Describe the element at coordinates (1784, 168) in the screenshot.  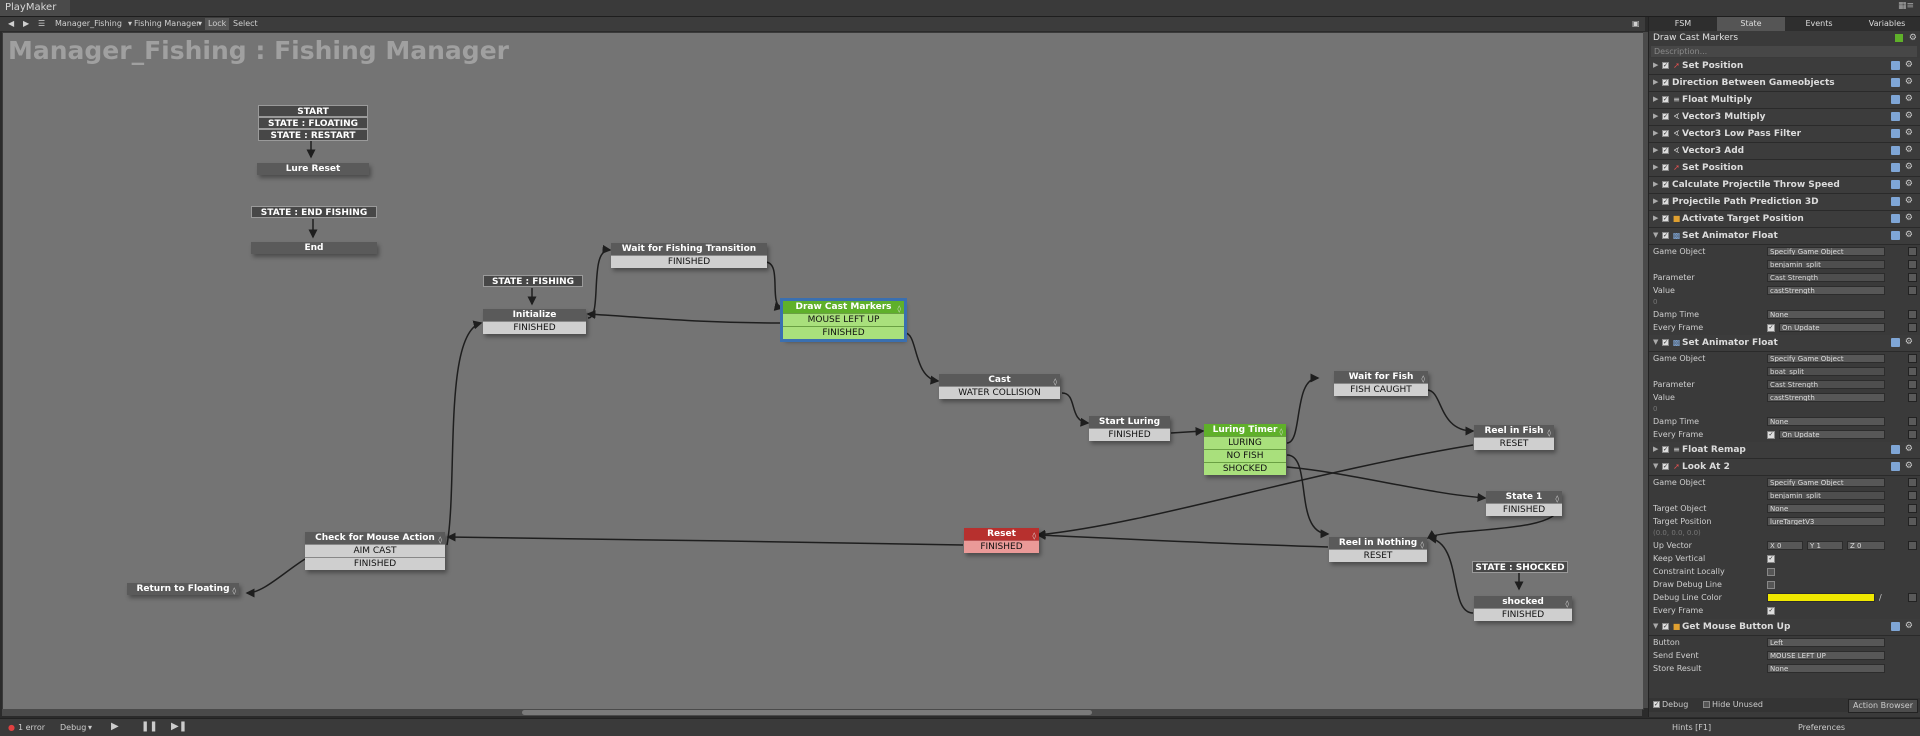
I see `action-set-position-2: ▶ ✓ ➚ Set Position ⚙` at that location.